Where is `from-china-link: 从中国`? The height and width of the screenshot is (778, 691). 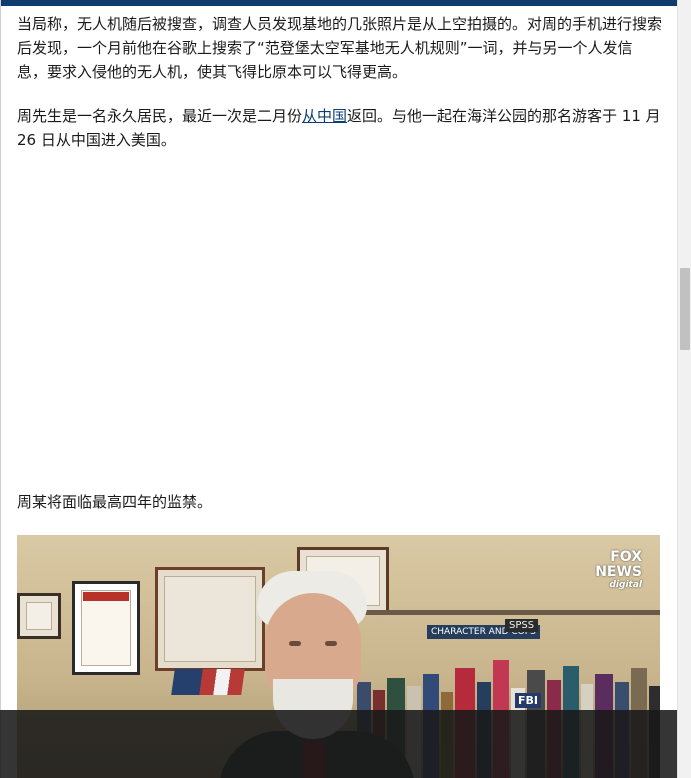 from-china-link: 从中国 is located at coordinates (324, 116).